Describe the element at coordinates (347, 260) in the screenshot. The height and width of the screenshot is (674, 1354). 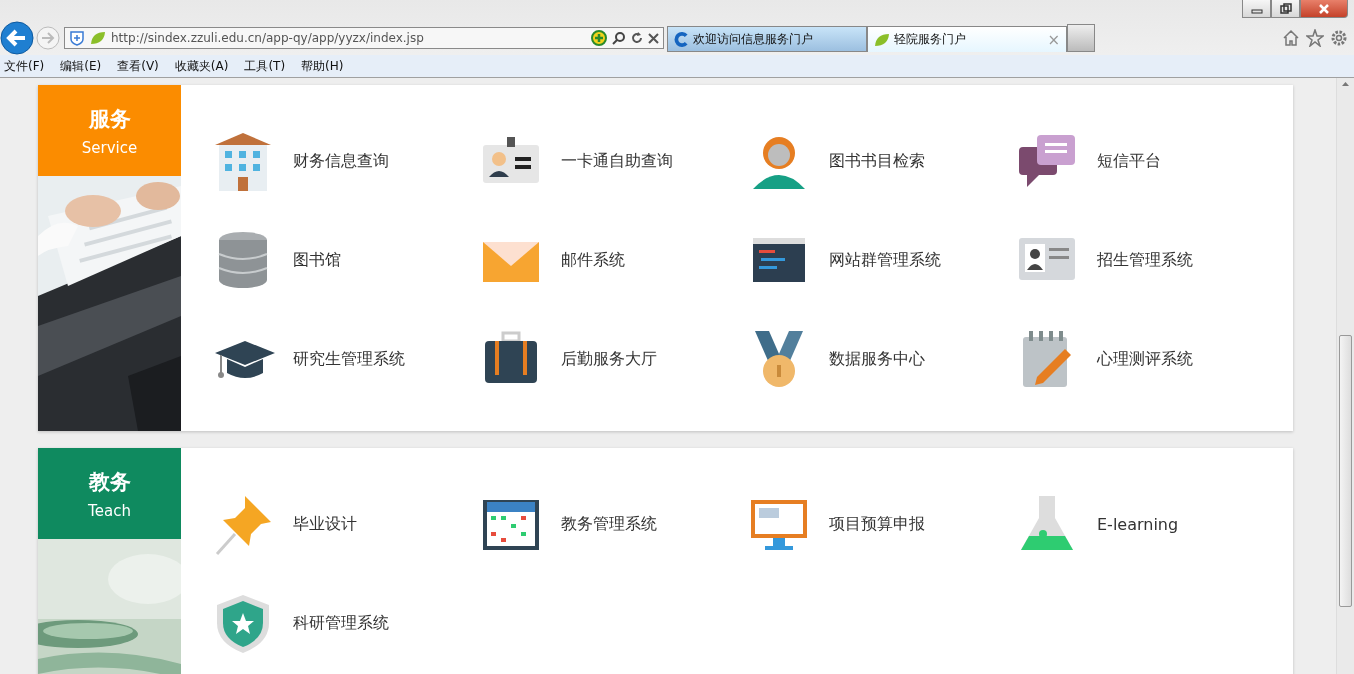
I see `app-link: 图书馆` at that location.